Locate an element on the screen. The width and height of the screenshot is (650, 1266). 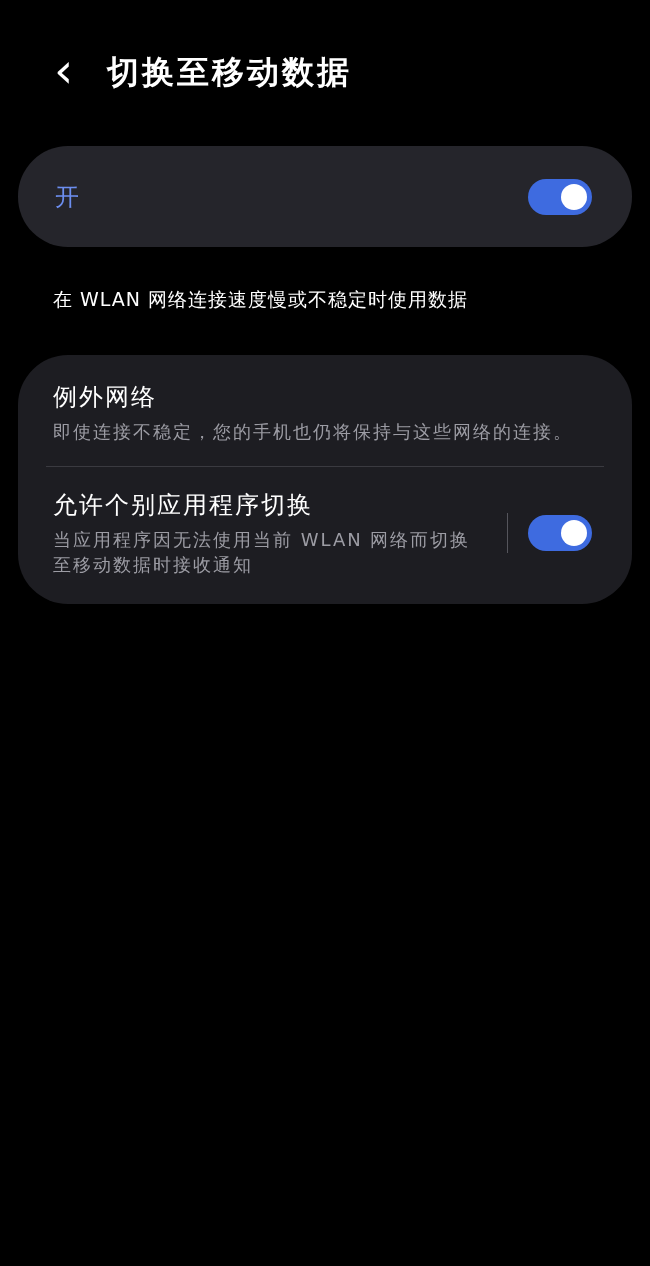
setting-title: 例外网络 is located at coordinates (322, 397).